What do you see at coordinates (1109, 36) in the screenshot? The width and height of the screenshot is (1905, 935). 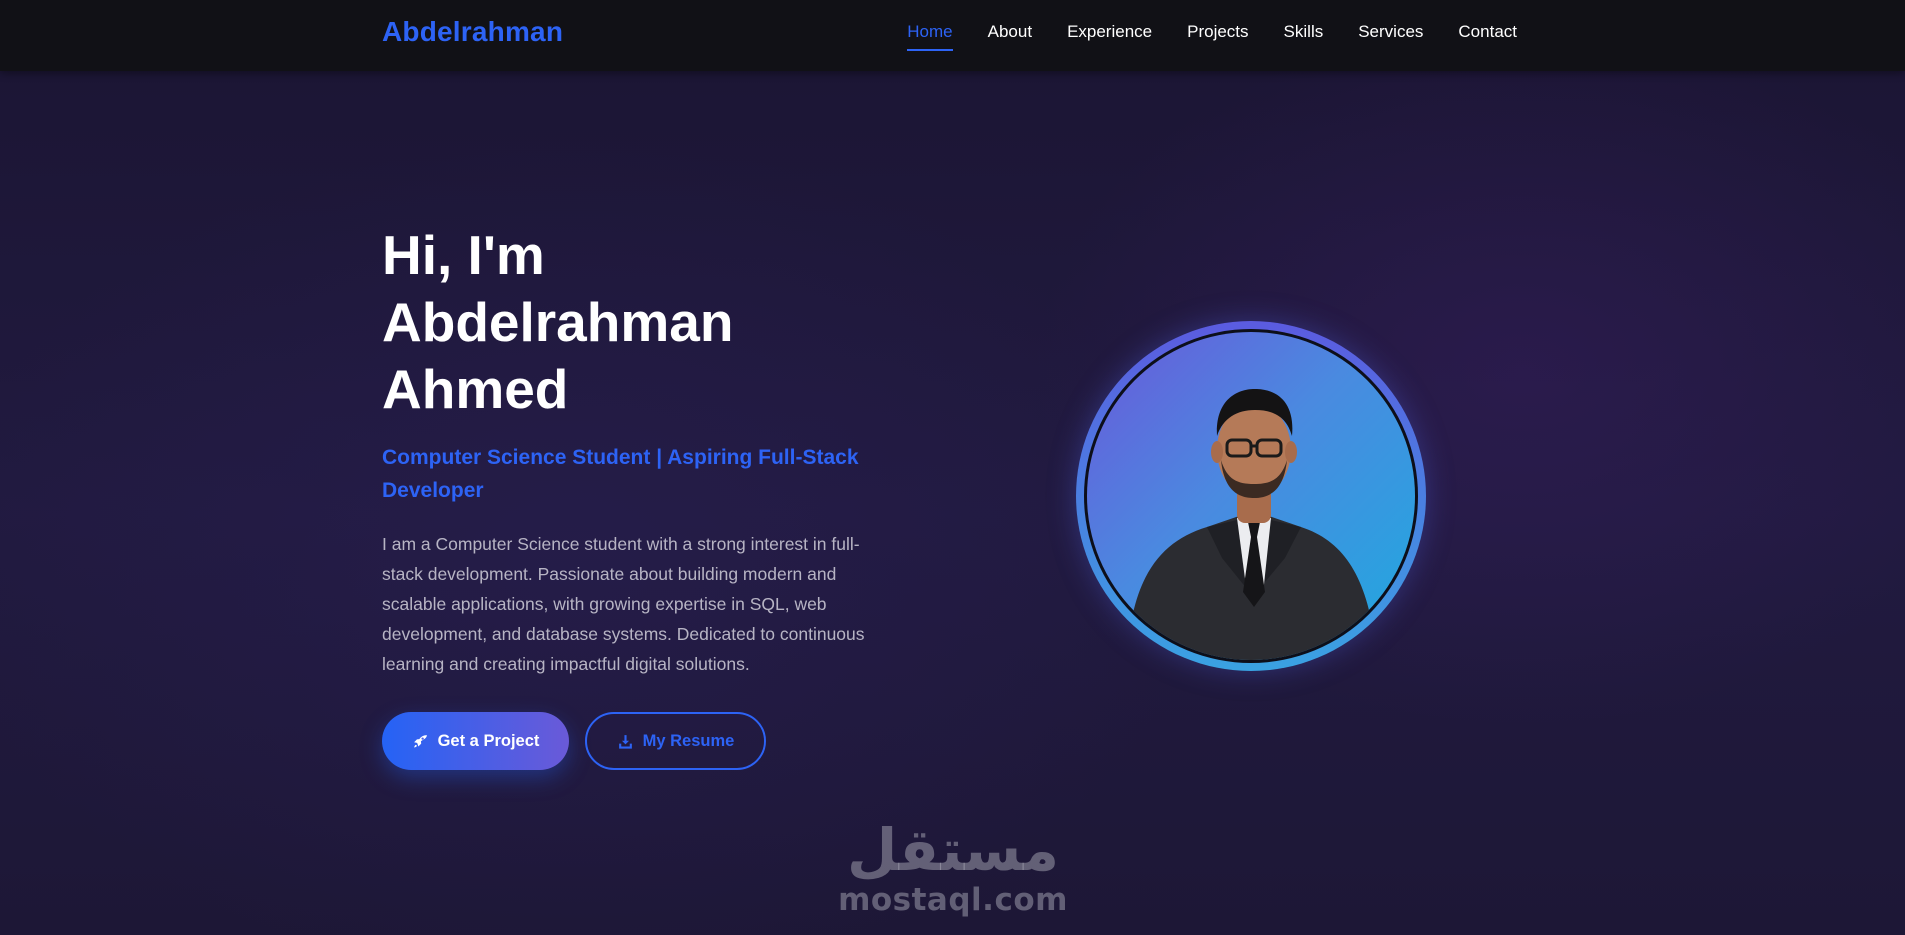 I see `nav-link-experience: Experience` at bounding box center [1109, 36].